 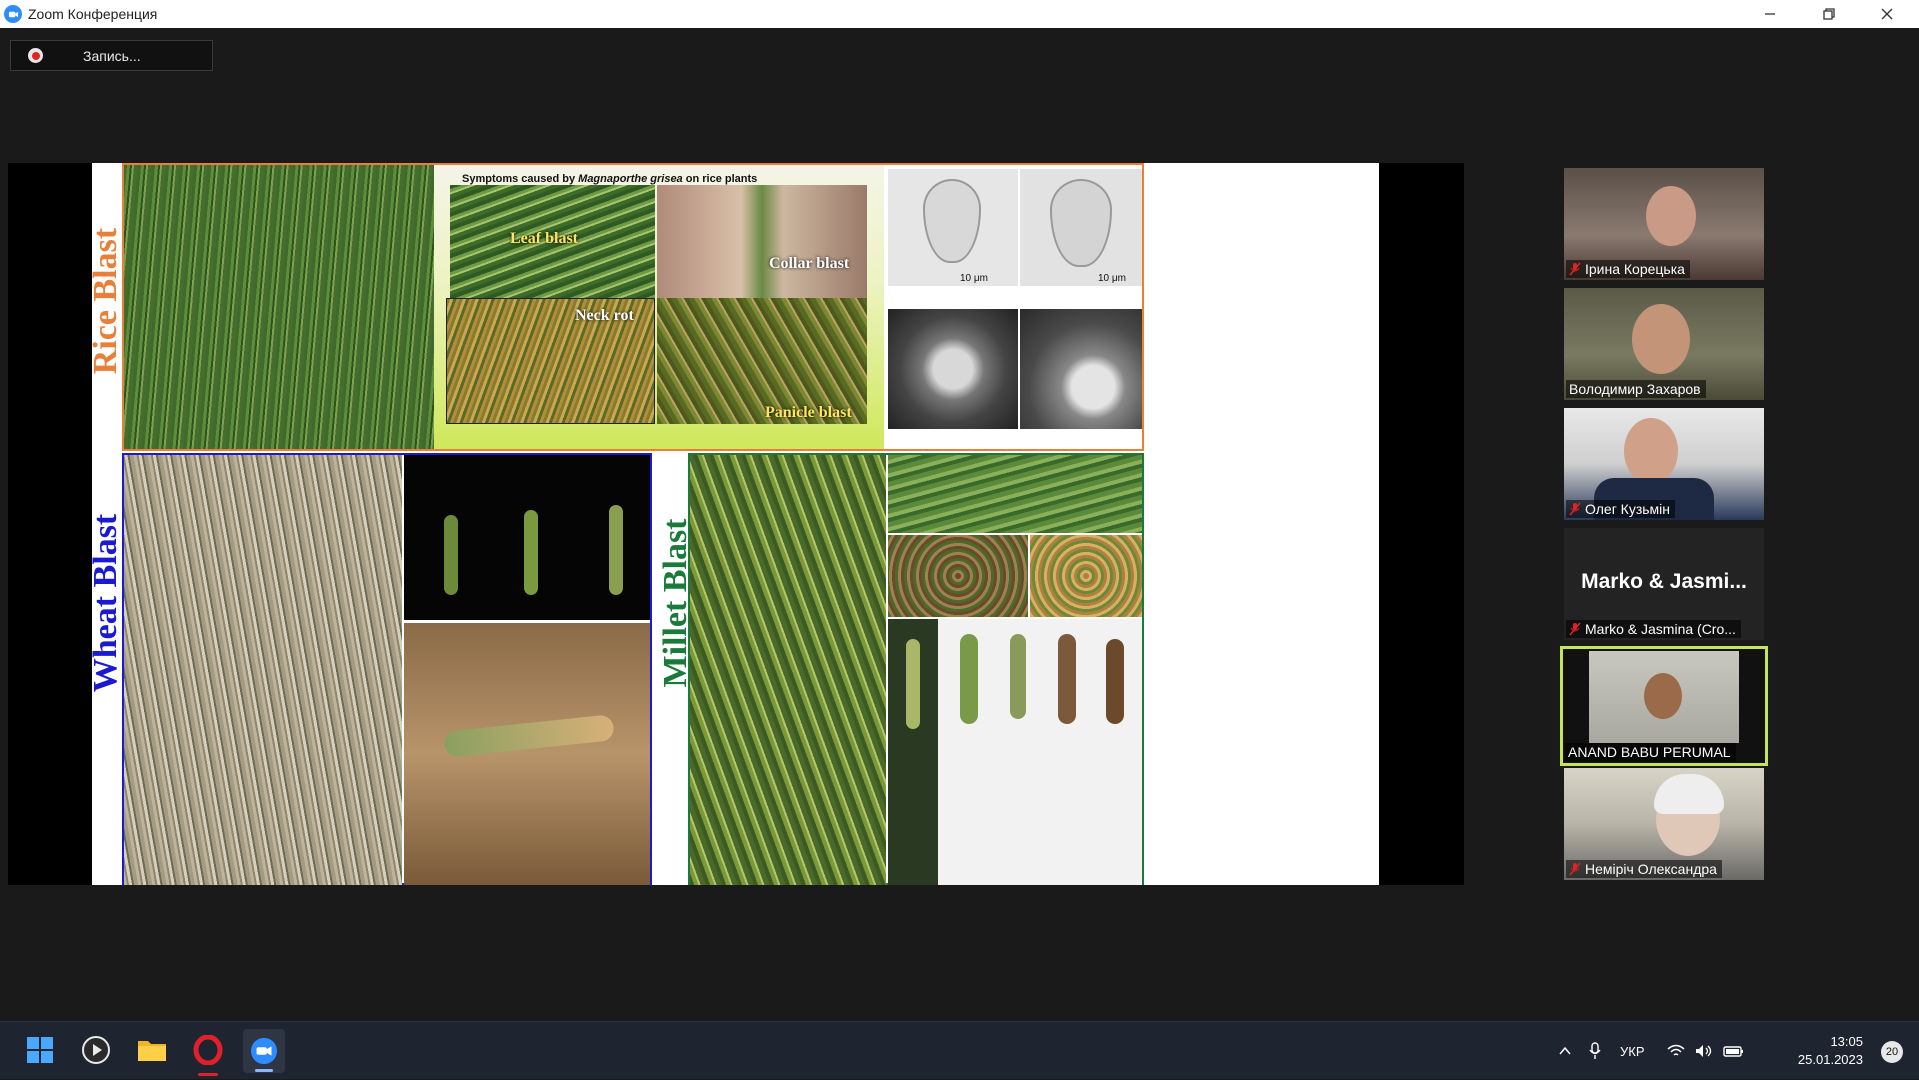 I want to click on language-indicator: УКР, so click(x=1632, y=1051).